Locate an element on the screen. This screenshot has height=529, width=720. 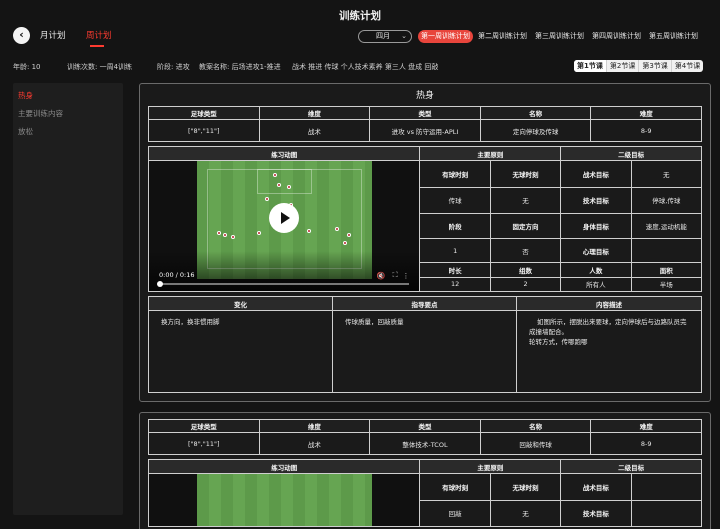
active-tab-indicator is located at coordinates (97, 46).